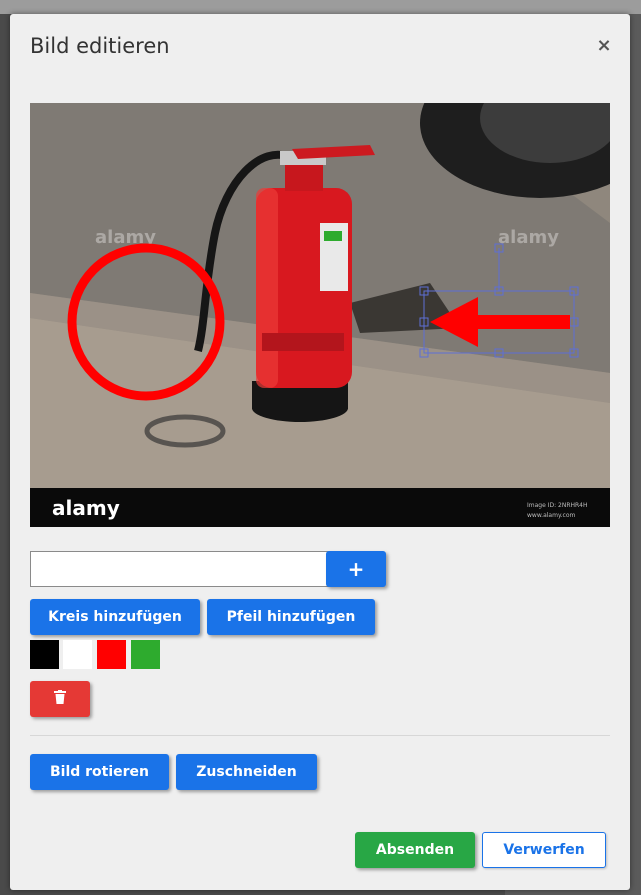 This screenshot has width=641, height=895. Describe the element at coordinates (180, 569) in the screenshot. I see `annotation-text-input` at that location.